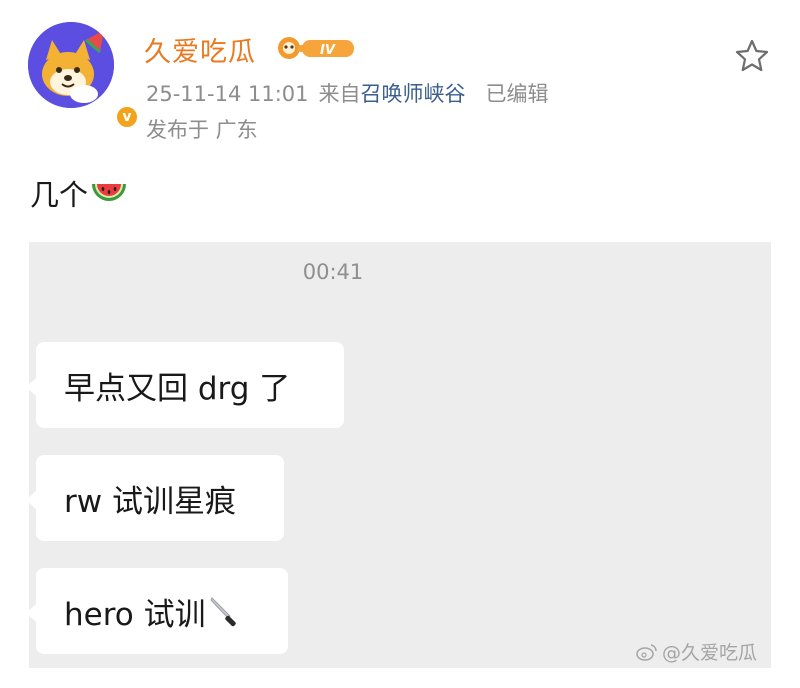 The image size is (800, 688). I want to click on avatar-image, so click(71, 65).